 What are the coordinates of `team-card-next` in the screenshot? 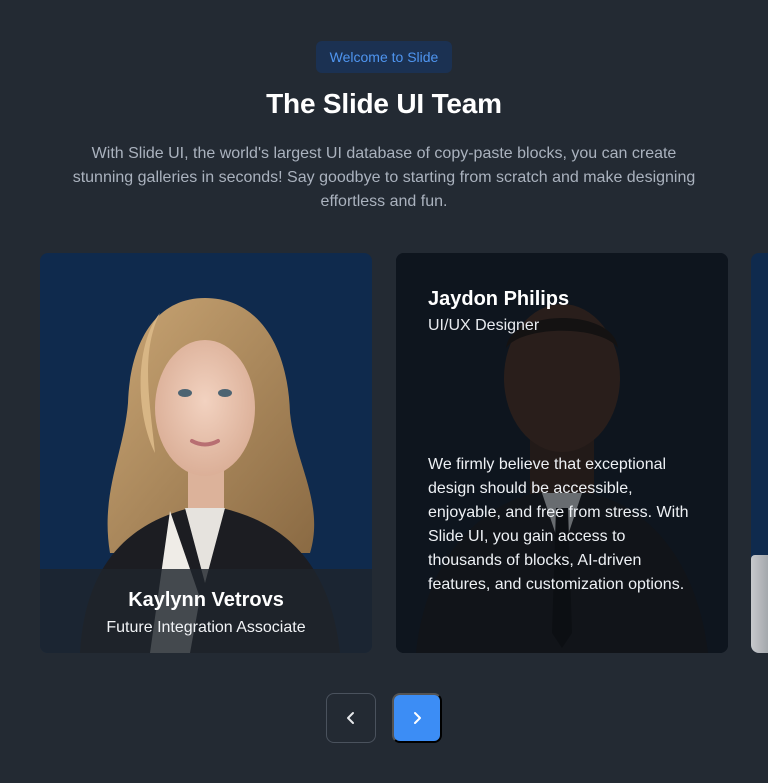 It's located at (759, 453).